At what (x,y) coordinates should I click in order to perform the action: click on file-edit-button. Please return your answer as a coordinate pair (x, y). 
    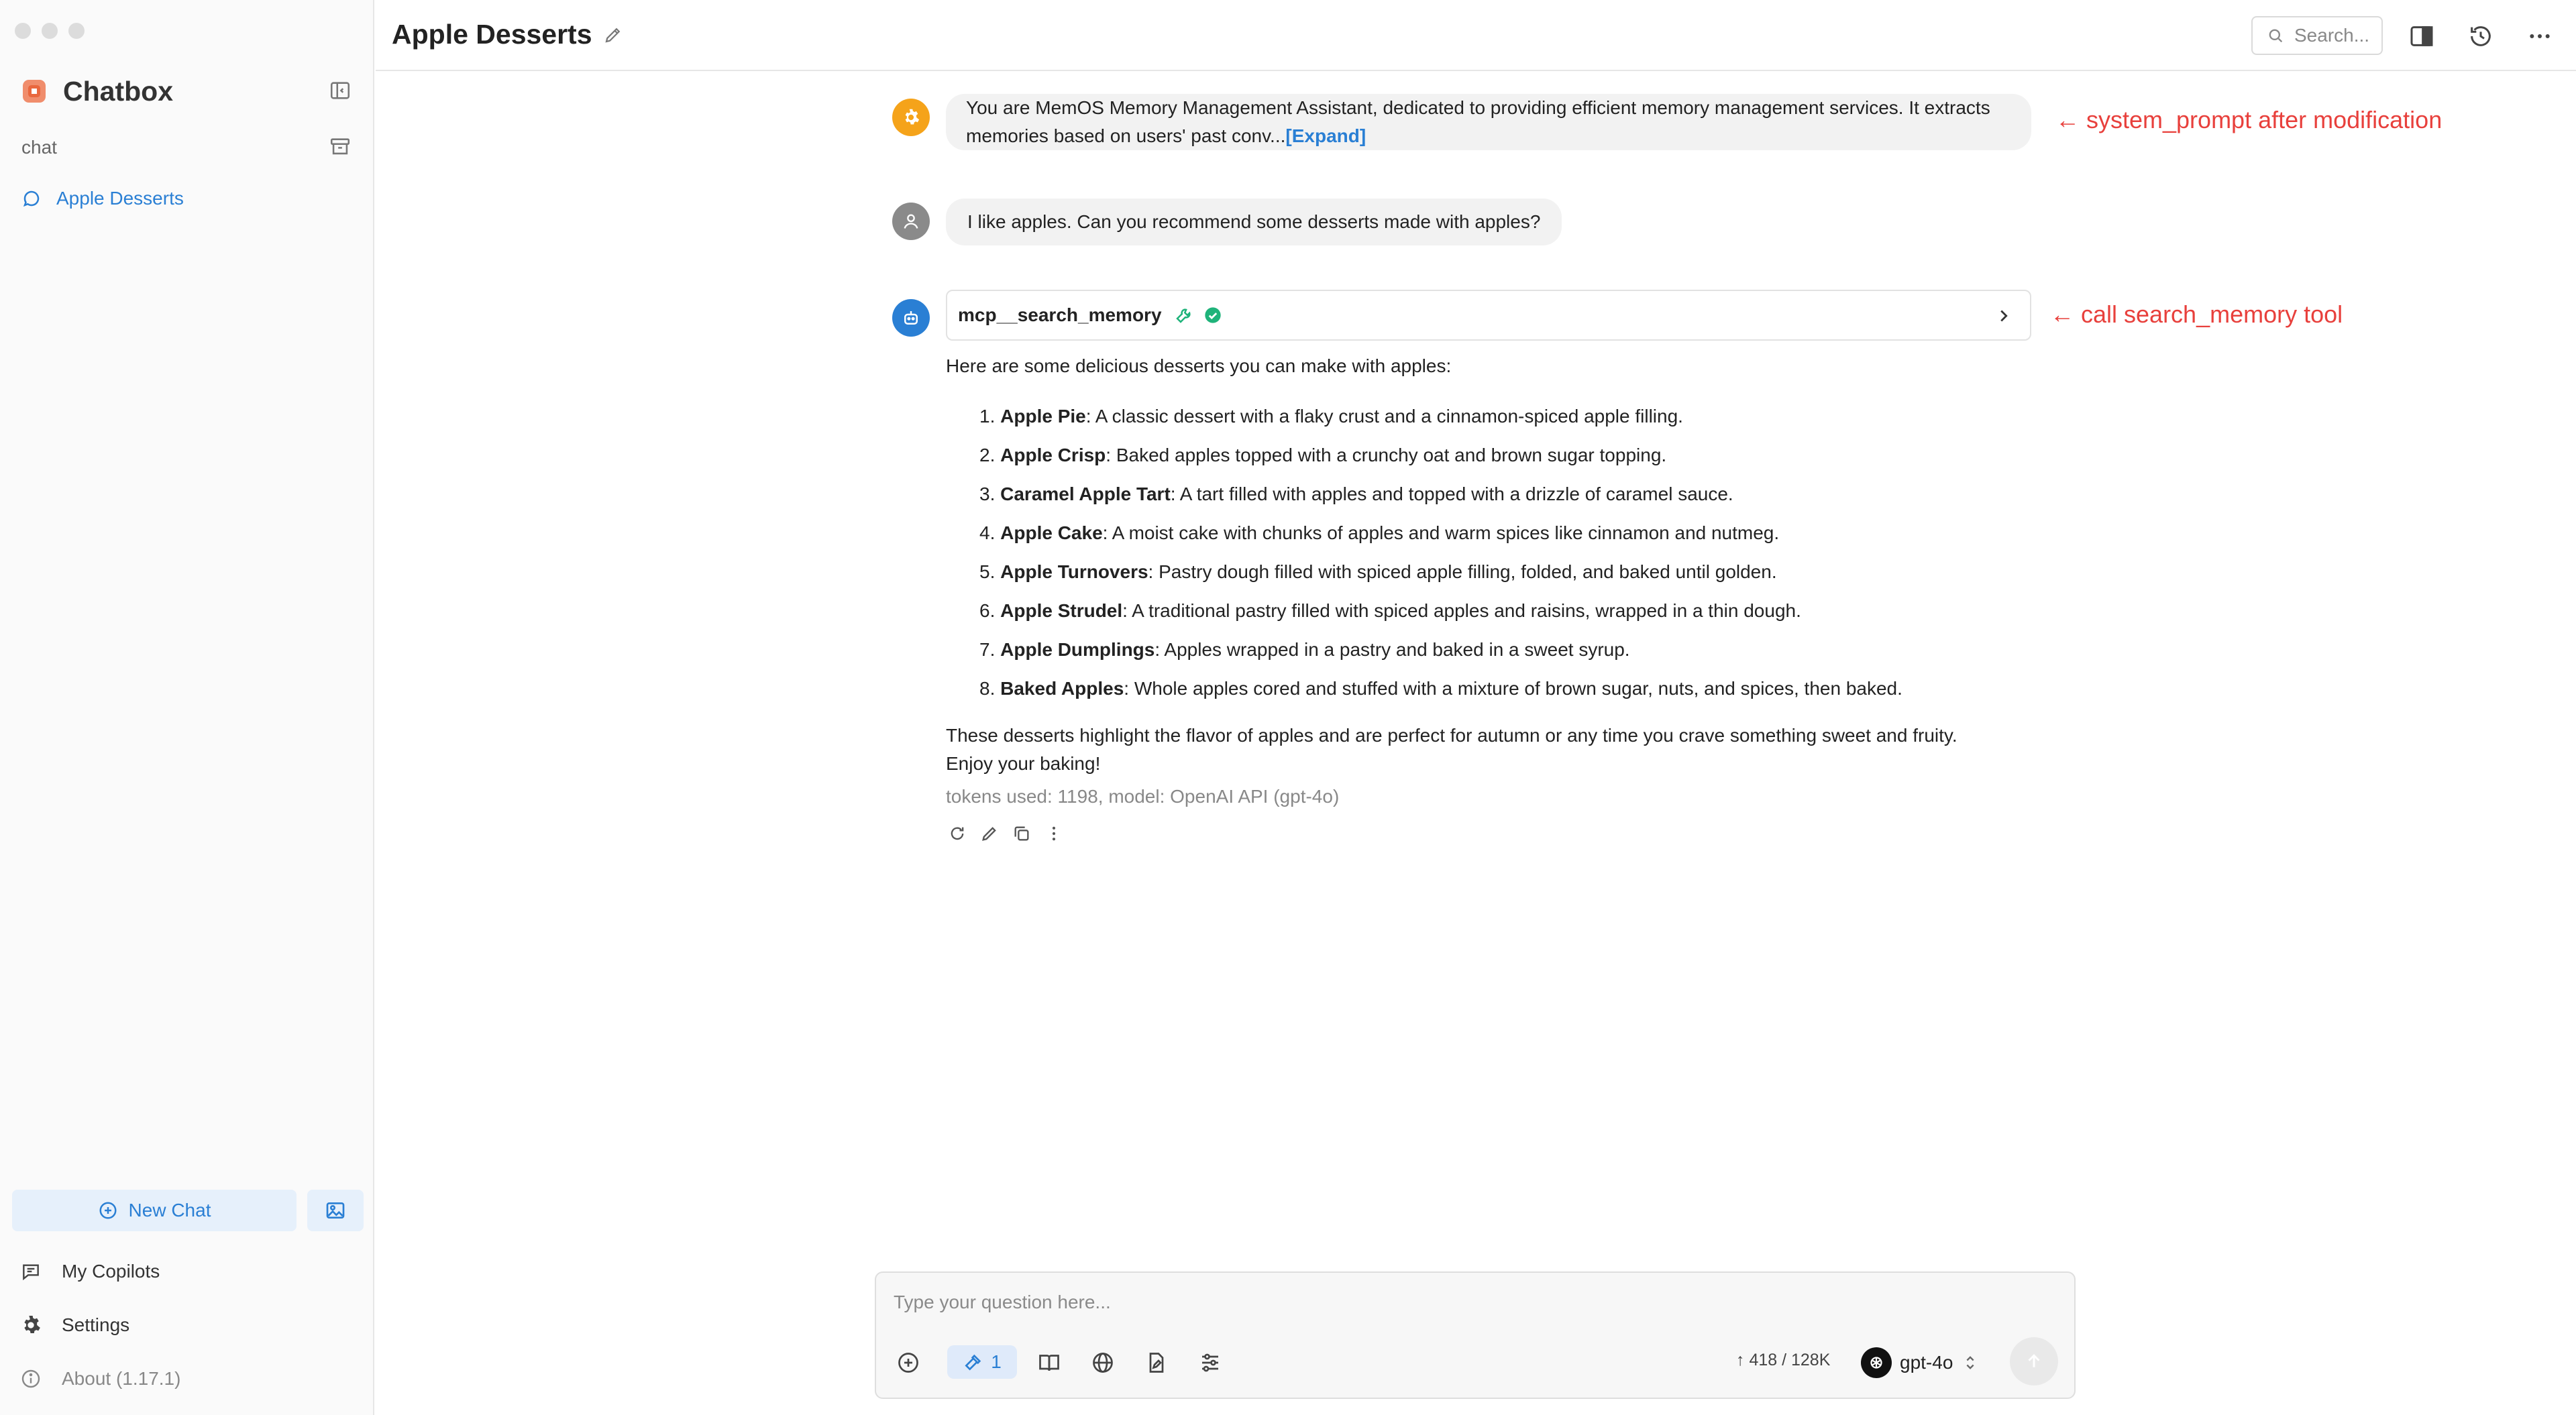
    Looking at the image, I should click on (1156, 1363).